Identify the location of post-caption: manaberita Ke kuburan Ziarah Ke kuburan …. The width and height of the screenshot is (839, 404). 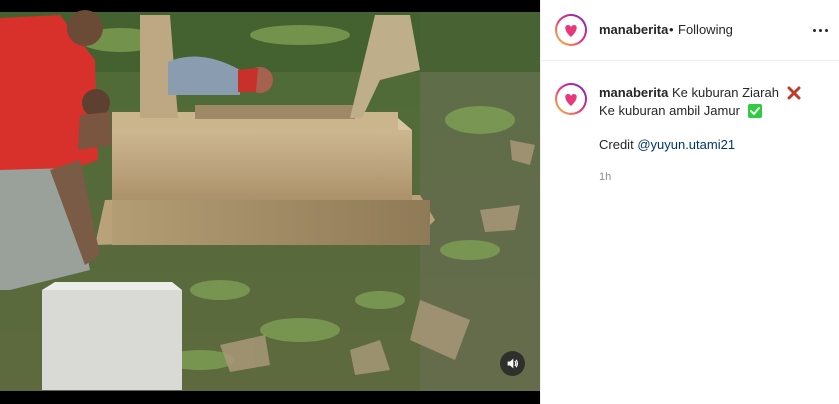
(714, 135).